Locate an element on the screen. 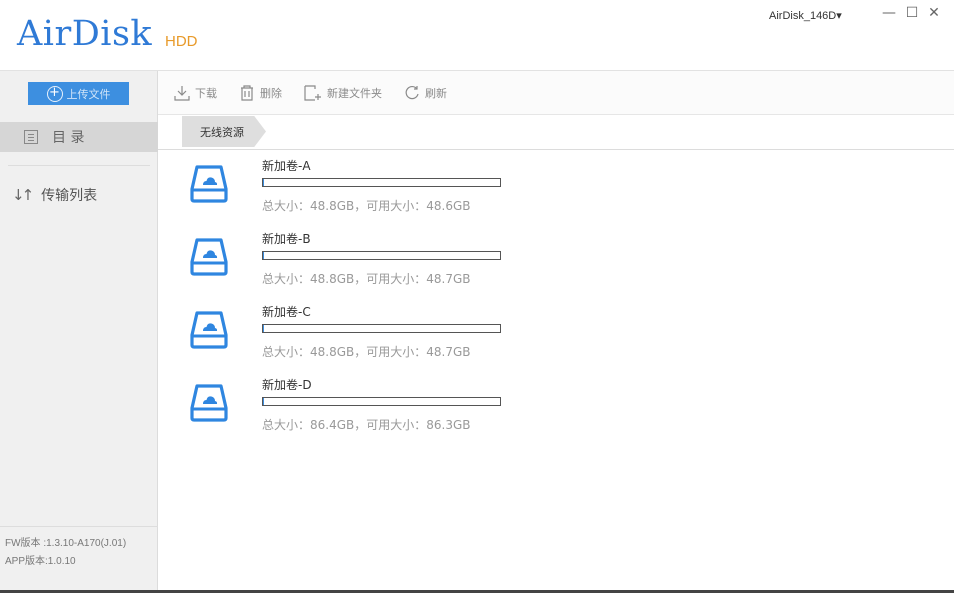  new-folder-button: 新建文件夹 is located at coordinates (343, 92).